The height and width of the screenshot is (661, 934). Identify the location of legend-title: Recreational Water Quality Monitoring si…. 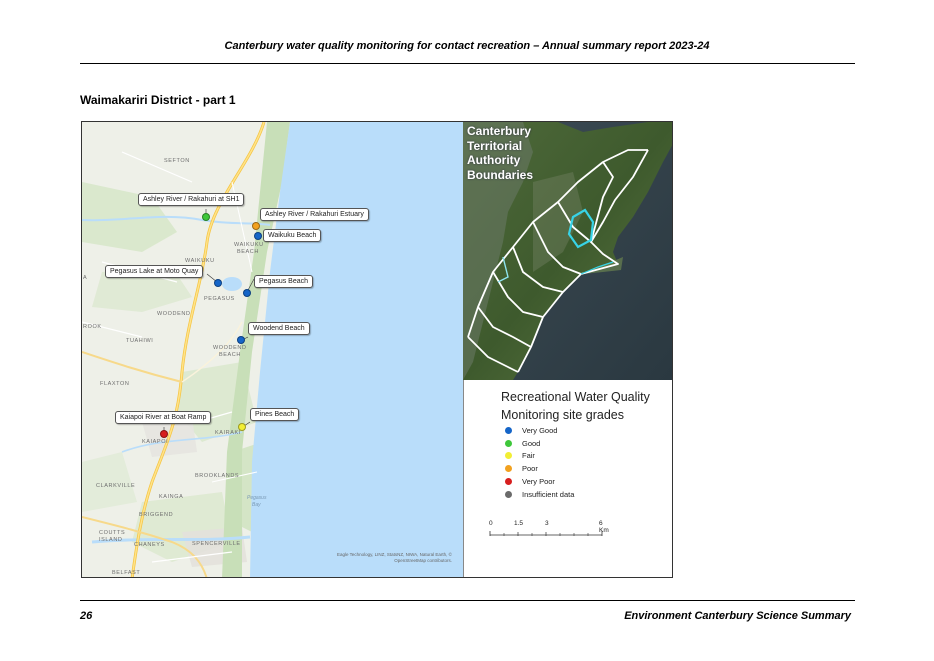
(575, 406).